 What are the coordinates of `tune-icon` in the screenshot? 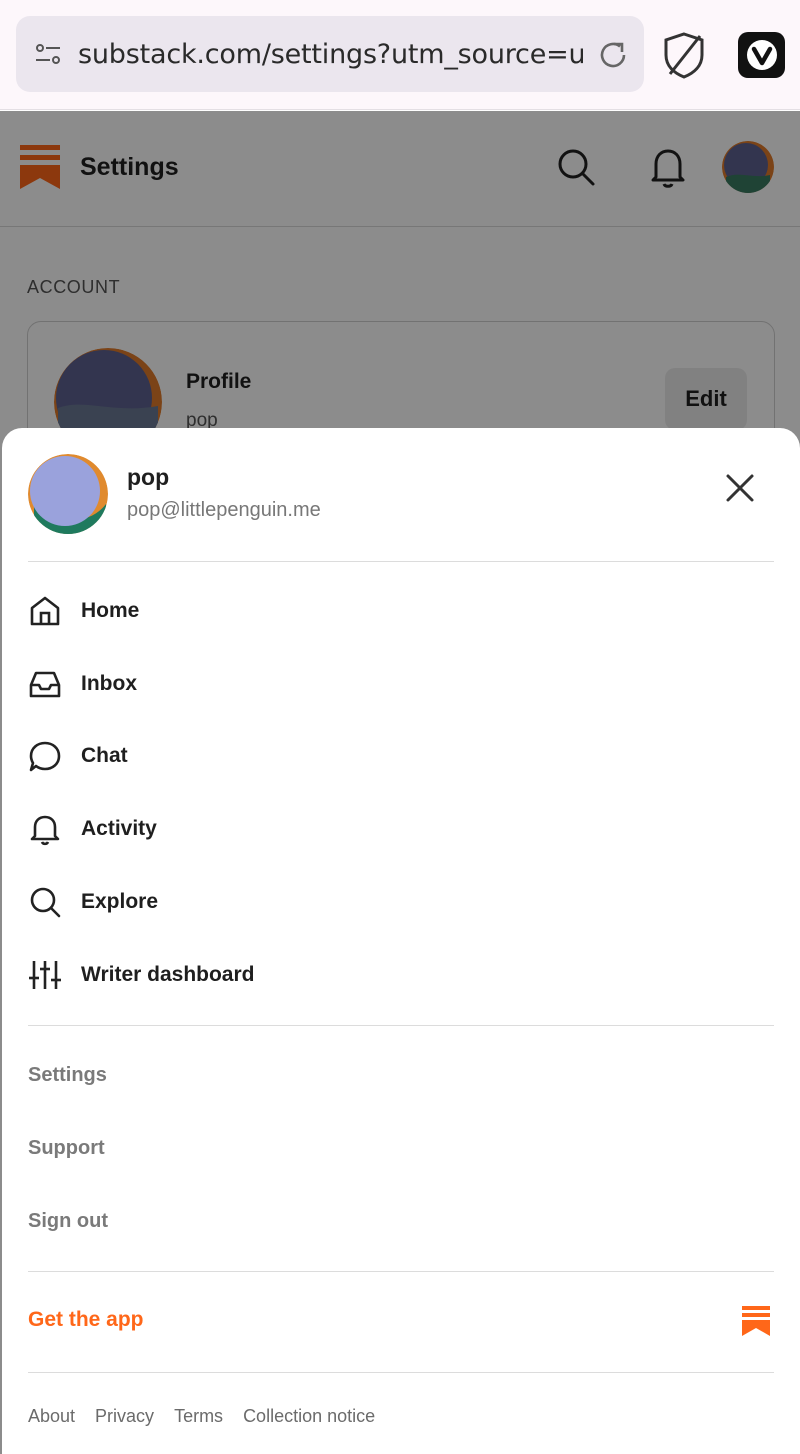 It's located at (48, 54).